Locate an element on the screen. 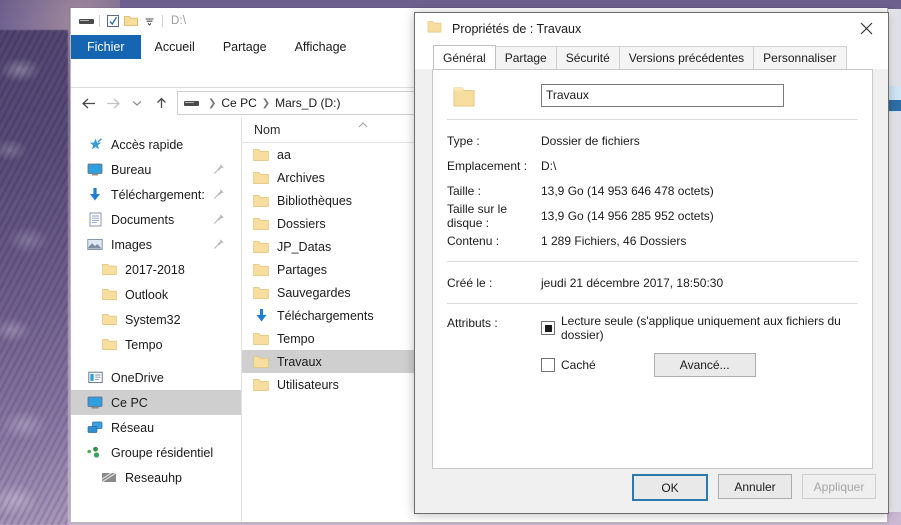 Image resolution: width=901 pixels, height=525 pixels. network-icon is located at coordinates (95, 428).